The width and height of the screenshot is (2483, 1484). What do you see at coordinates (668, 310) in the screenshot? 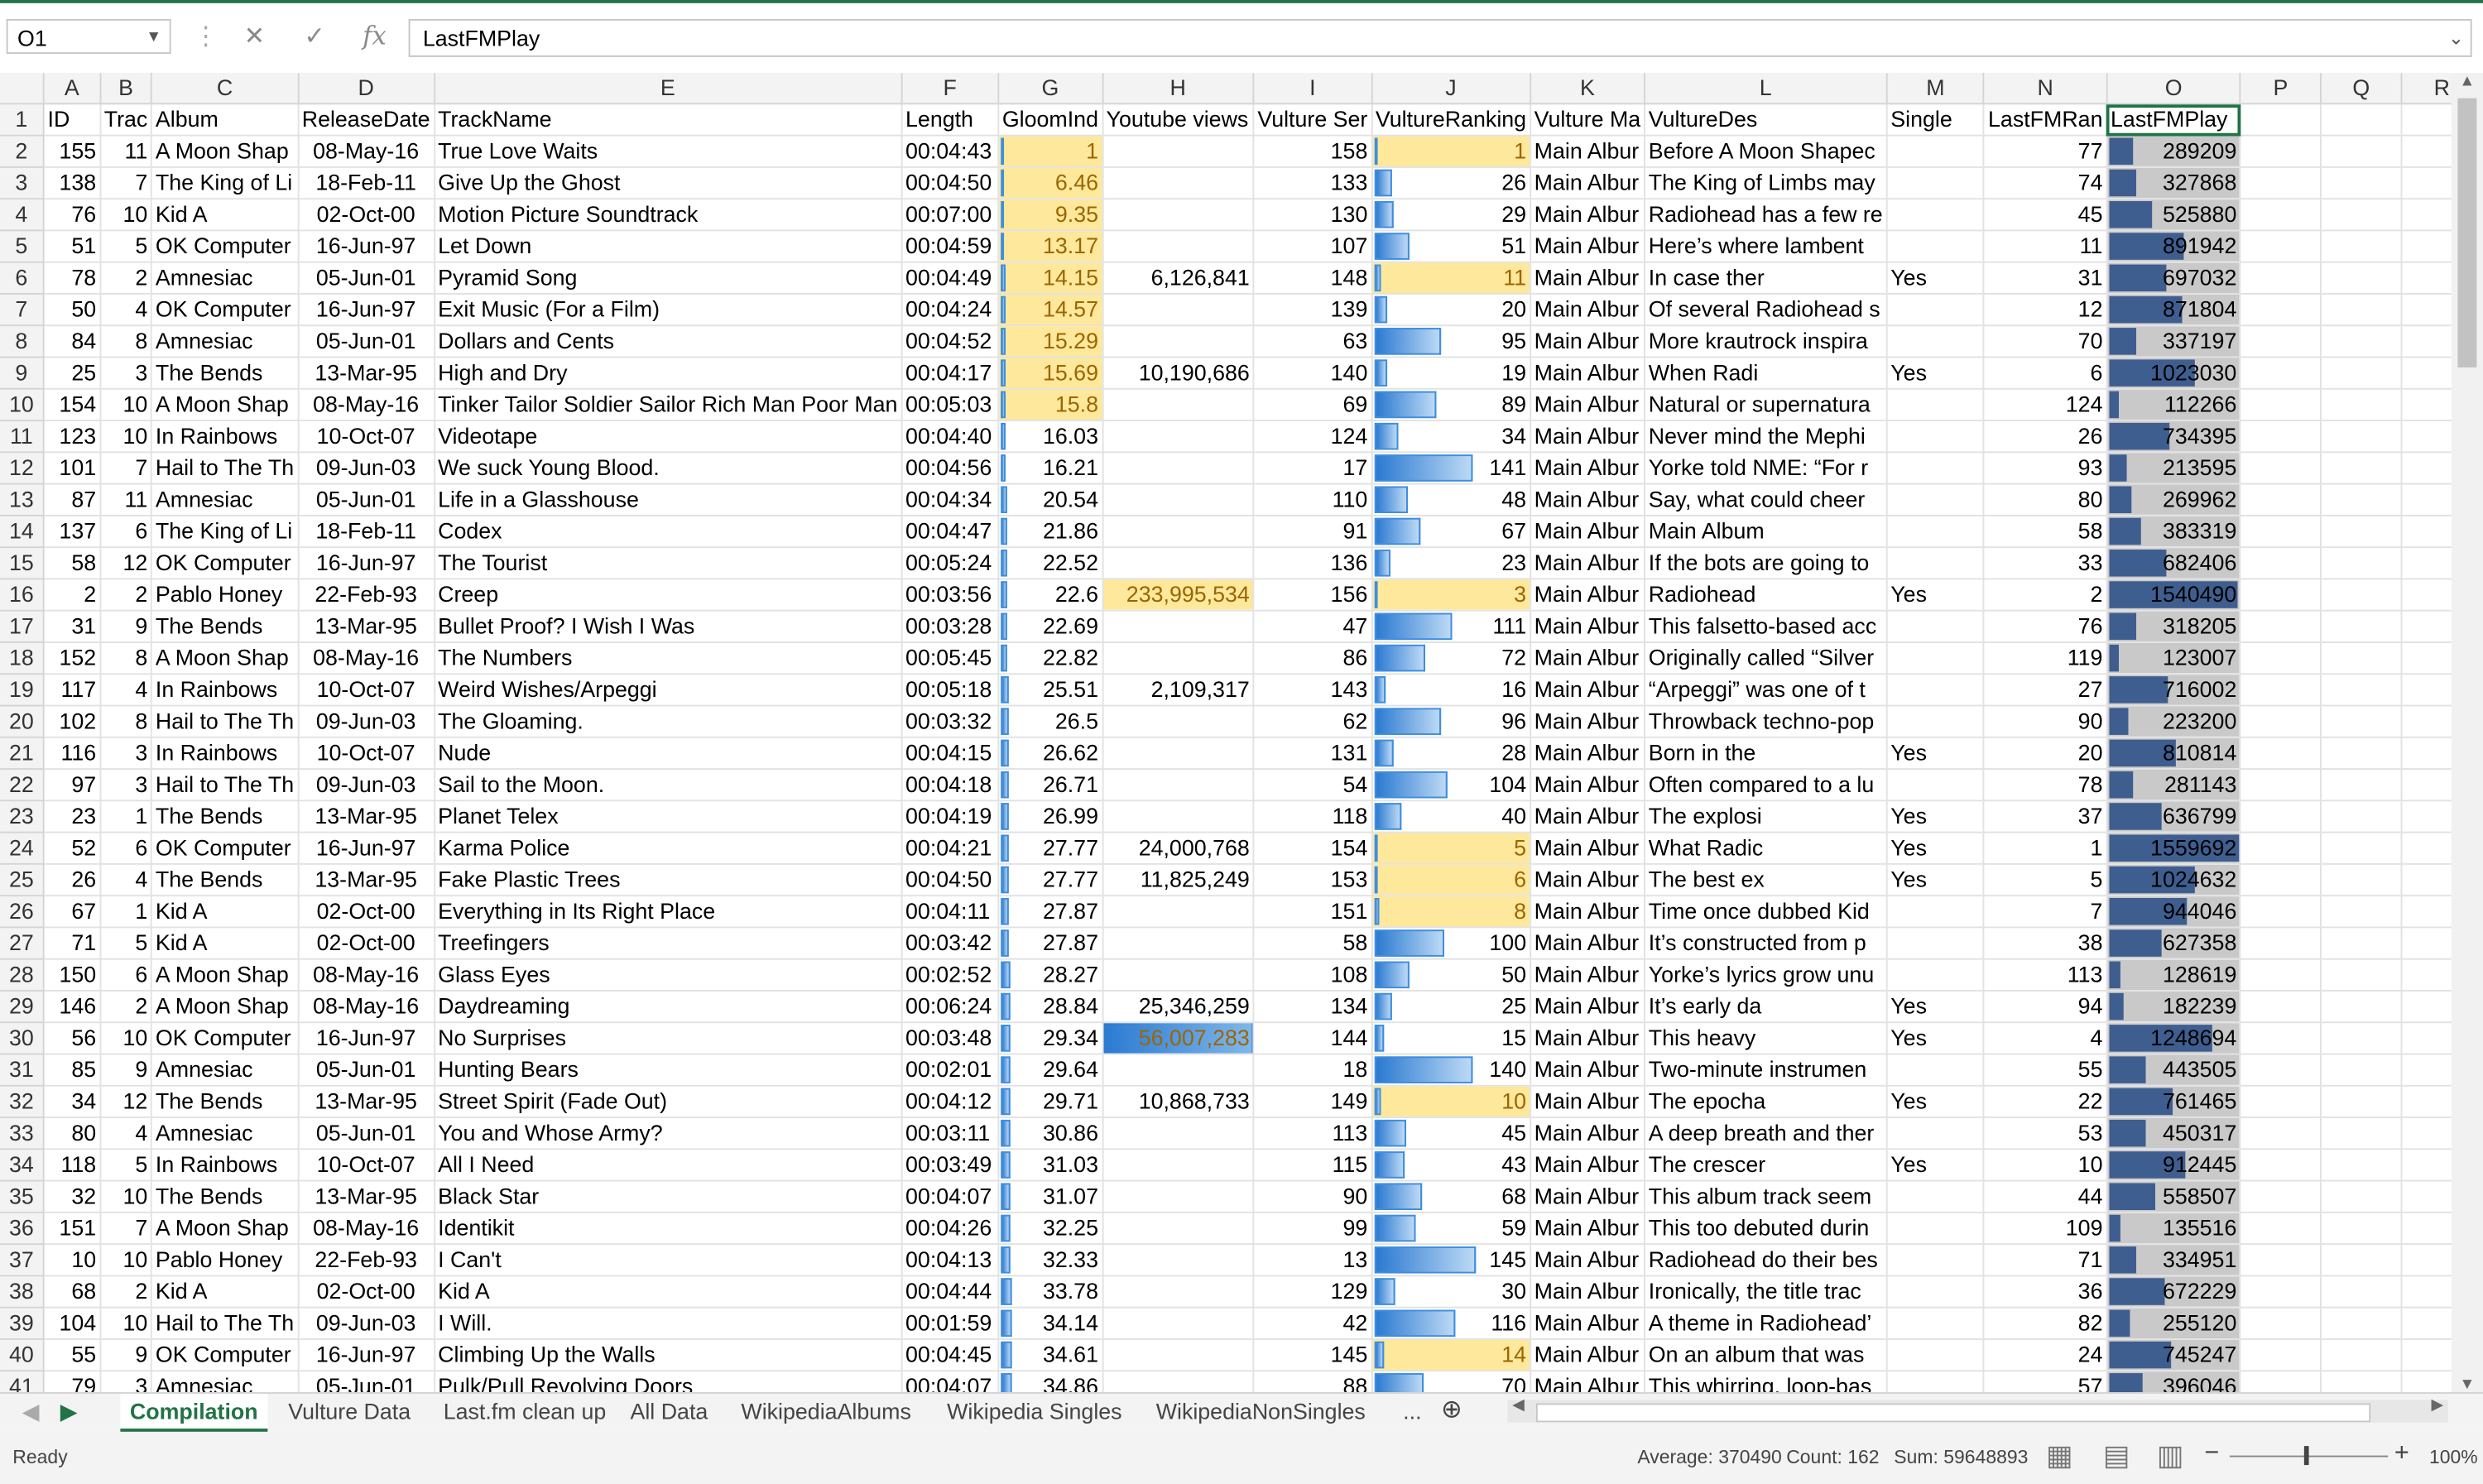
I see `cell-e: Exit Music (For a Film)` at bounding box center [668, 310].